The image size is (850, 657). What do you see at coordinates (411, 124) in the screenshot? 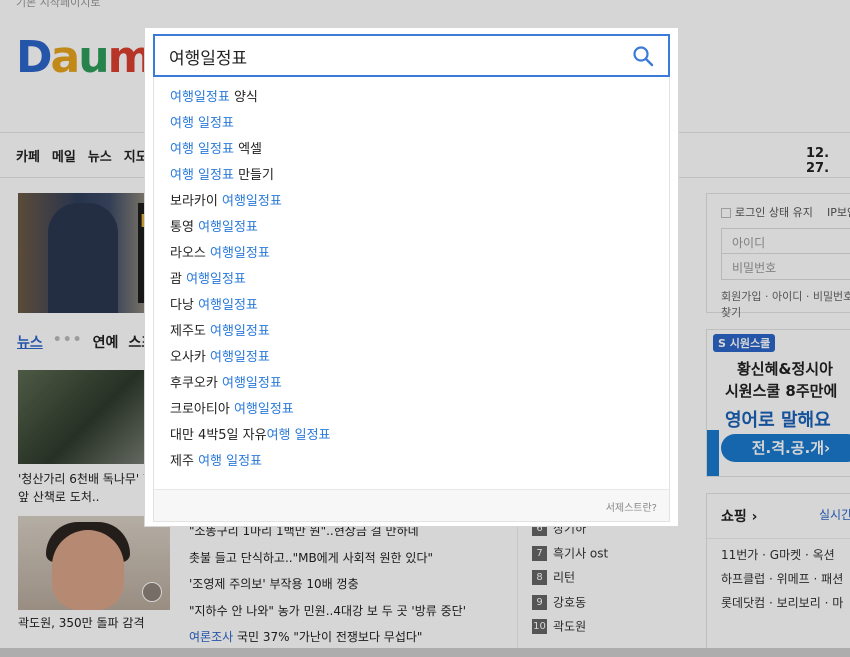
I see `suggestion-item: 여행 일정표` at bounding box center [411, 124].